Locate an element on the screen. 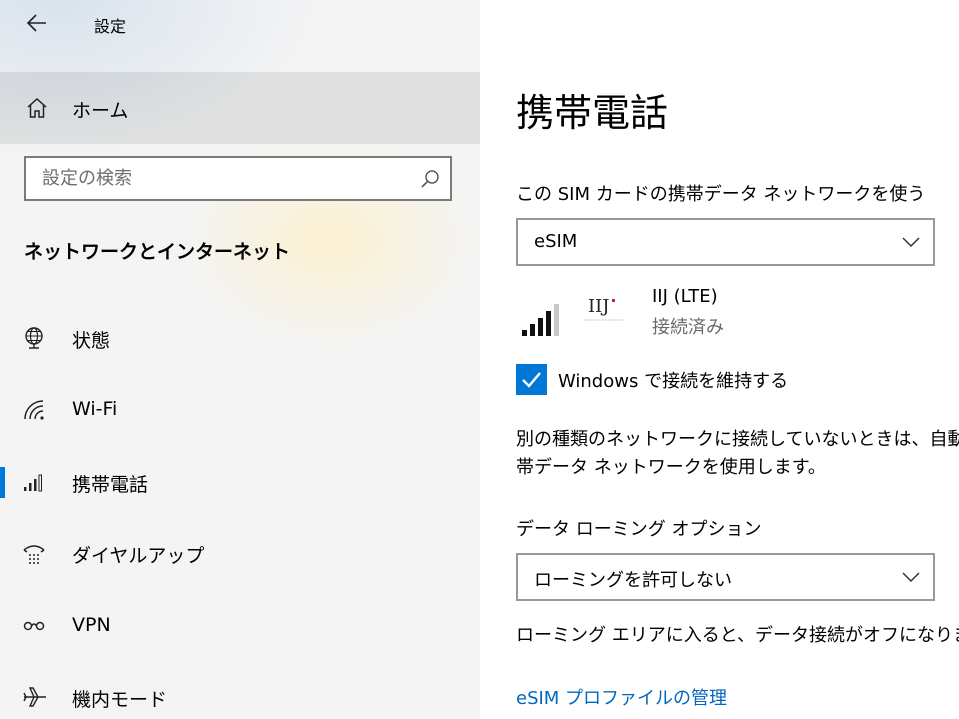 The width and height of the screenshot is (959, 719). sidebar-item-dialup: ダイヤルアップ is located at coordinates (240, 553).